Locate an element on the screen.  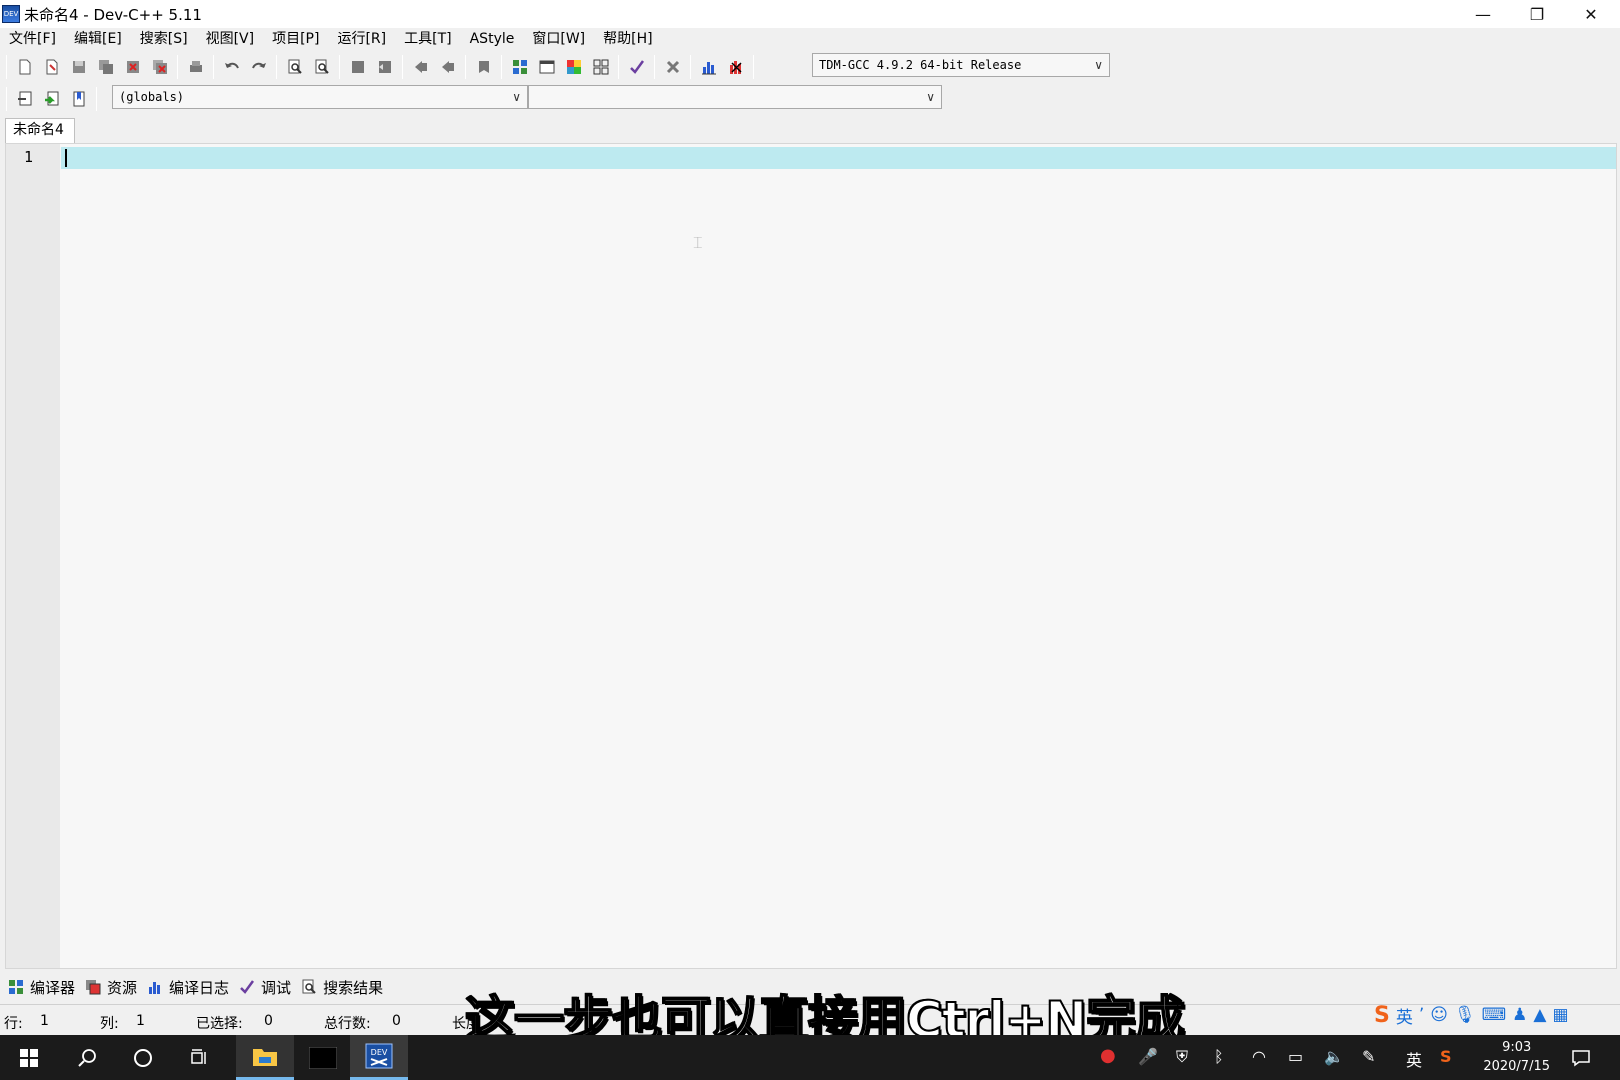
bluetooth-icon: ᛒ is located at coordinates (1219, 1056).